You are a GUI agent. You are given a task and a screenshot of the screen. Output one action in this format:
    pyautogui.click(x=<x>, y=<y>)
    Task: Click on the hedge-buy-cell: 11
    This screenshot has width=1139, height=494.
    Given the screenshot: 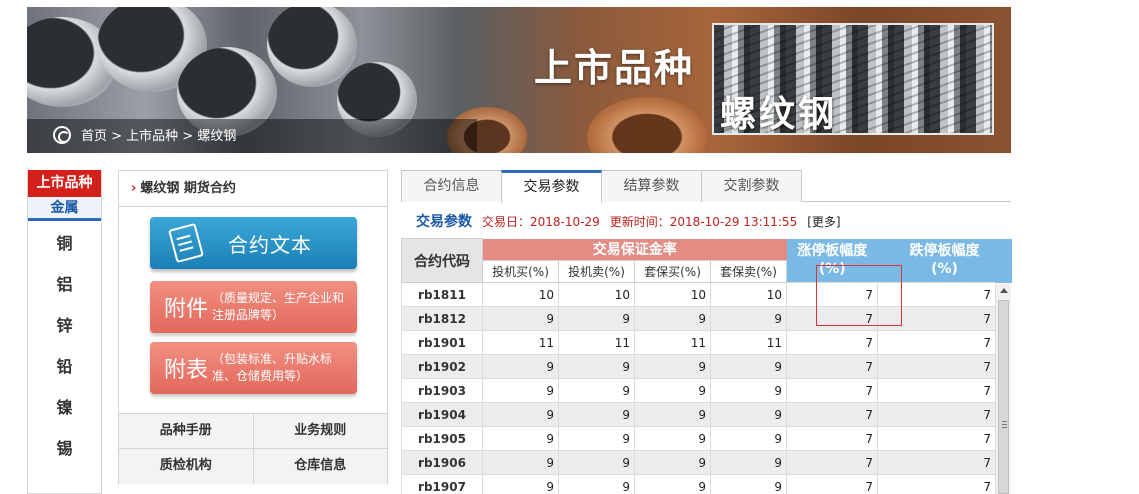 What is the action you would take?
    pyautogui.click(x=672, y=342)
    